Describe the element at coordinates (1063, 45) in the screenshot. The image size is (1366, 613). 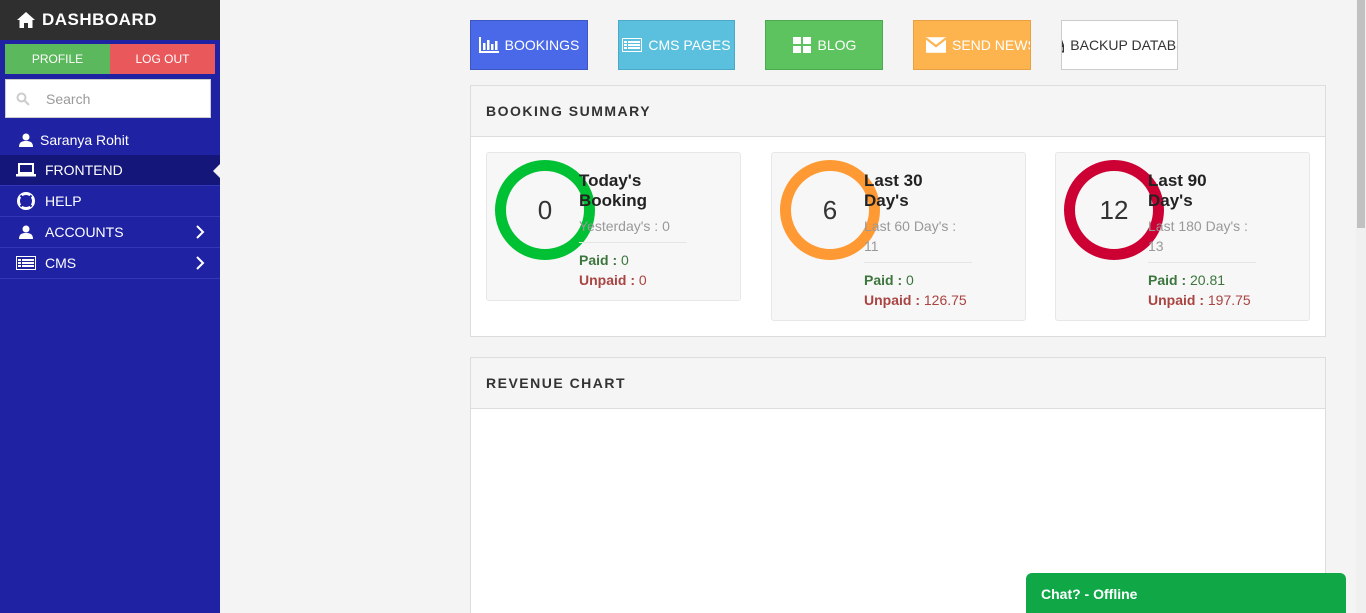
I see `inbox-icon` at that location.